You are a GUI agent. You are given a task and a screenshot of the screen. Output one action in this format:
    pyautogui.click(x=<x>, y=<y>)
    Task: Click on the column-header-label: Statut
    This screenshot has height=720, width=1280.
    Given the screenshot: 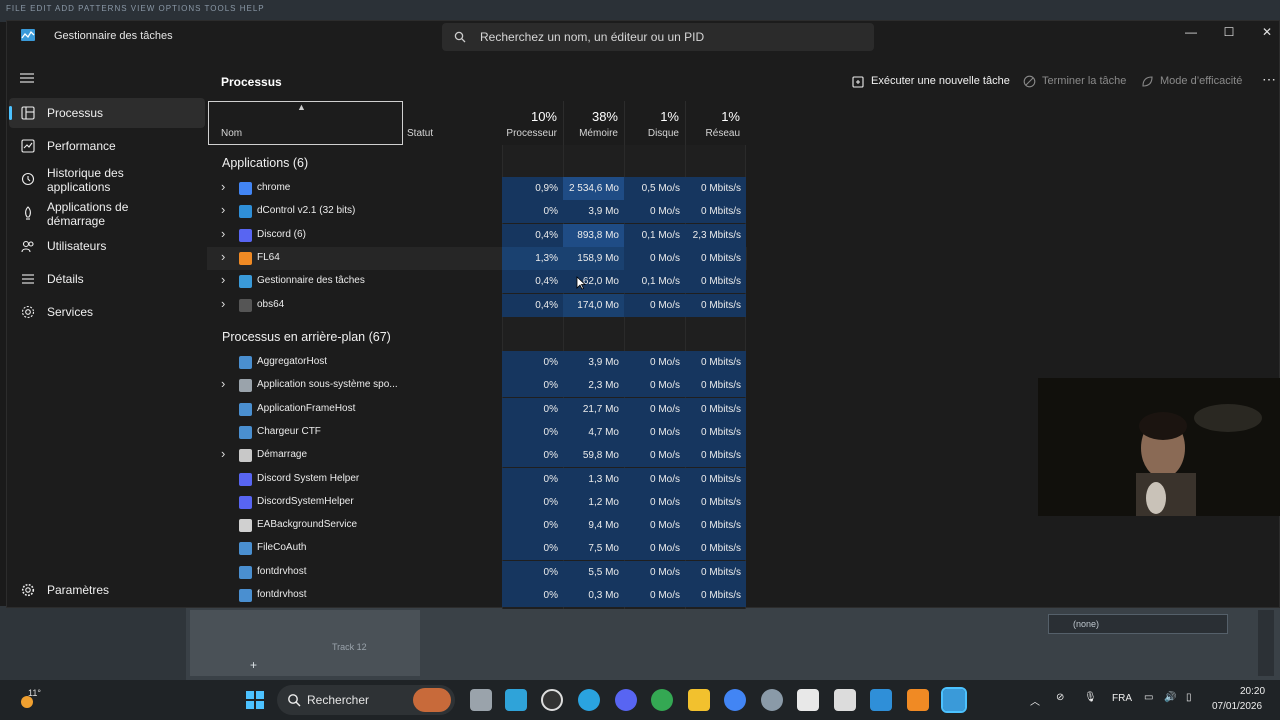 What is the action you would take?
    pyautogui.click(x=420, y=133)
    